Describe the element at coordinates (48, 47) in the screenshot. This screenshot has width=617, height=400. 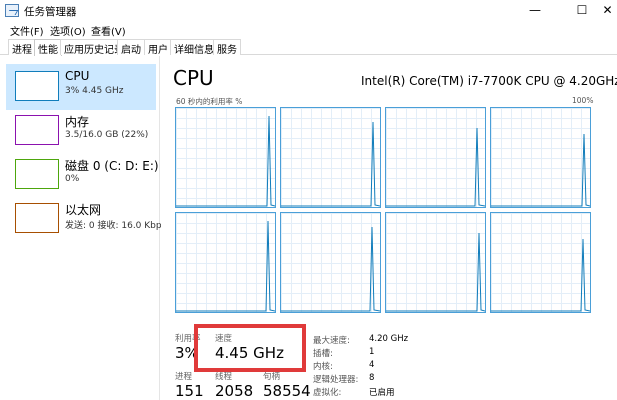
I see `tab-performance: 性能` at that location.